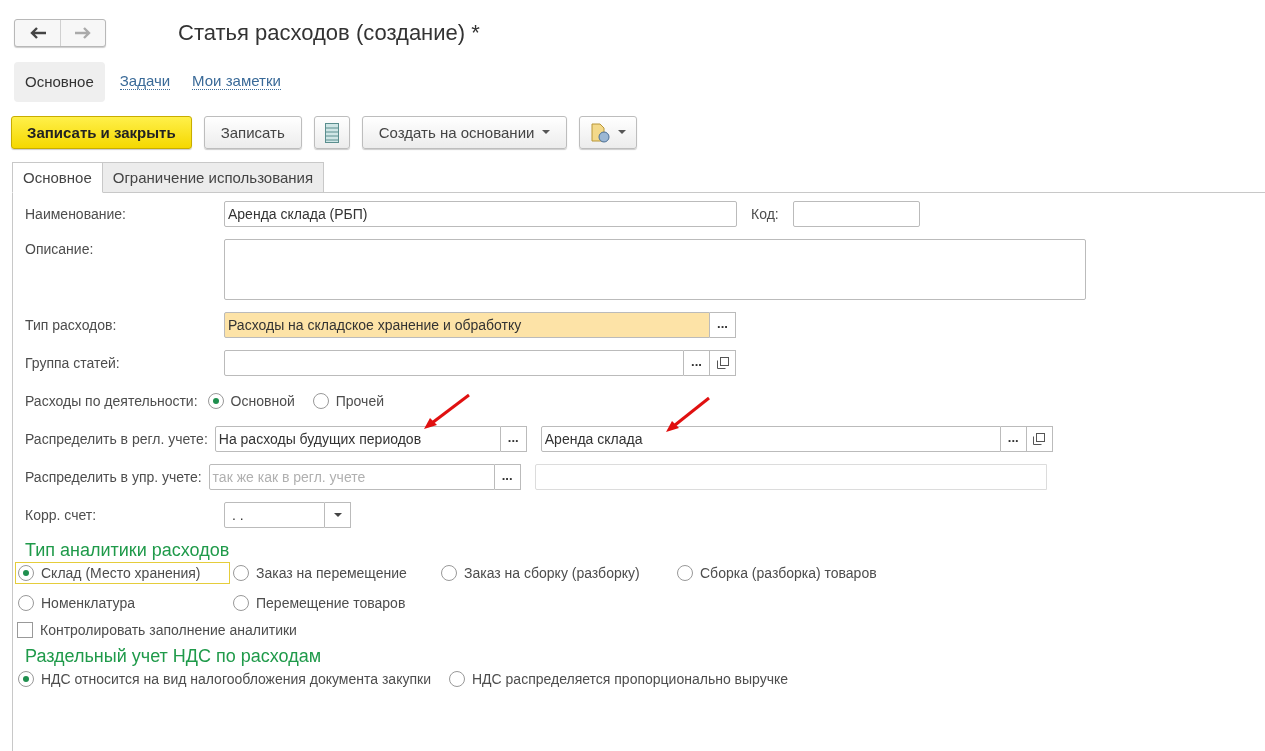  Describe the element at coordinates (73, 363) in the screenshot. I see `field-label: Группа статей:` at that location.